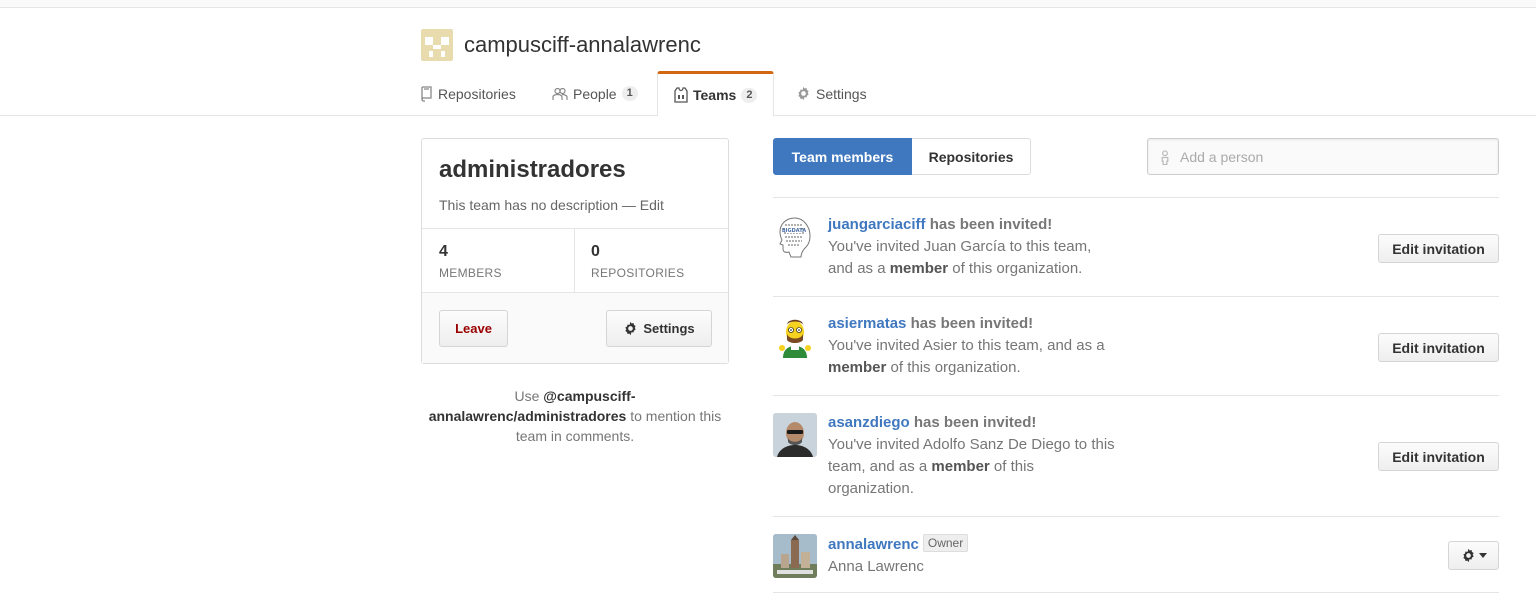  Describe the element at coordinates (1136, 555) in the screenshot. I see `member-row: annalawrenc Owner Anna Lawrenc` at that location.